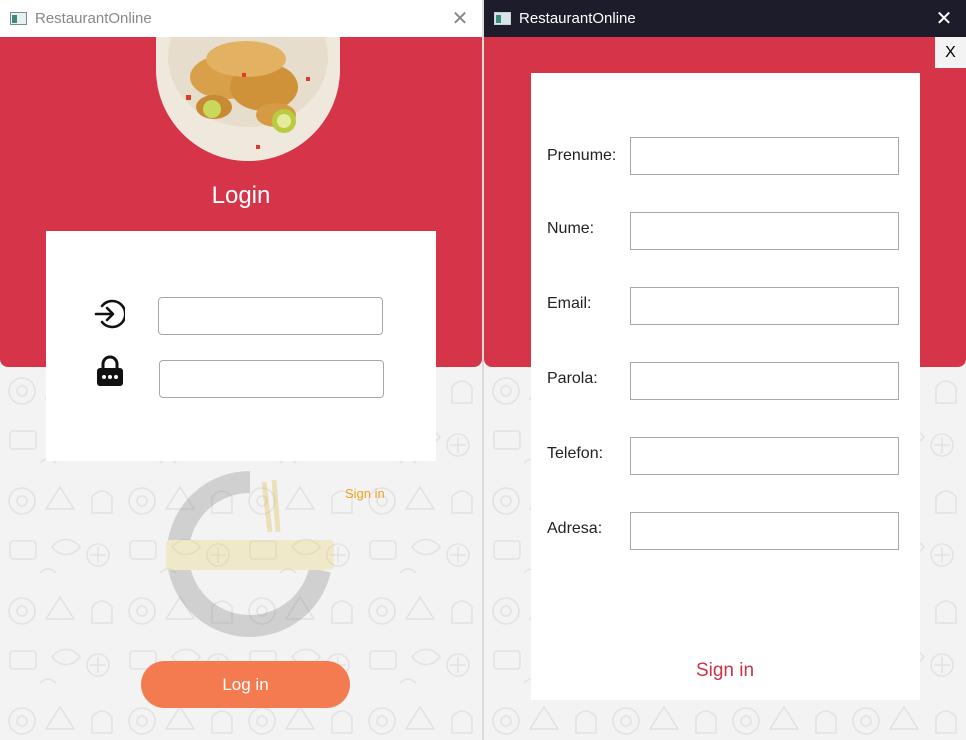 This screenshot has width=966, height=740. Describe the element at coordinates (241, 18) in the screenshot. I see `login-titlebar: RestaurantOnline ✕` at that location.